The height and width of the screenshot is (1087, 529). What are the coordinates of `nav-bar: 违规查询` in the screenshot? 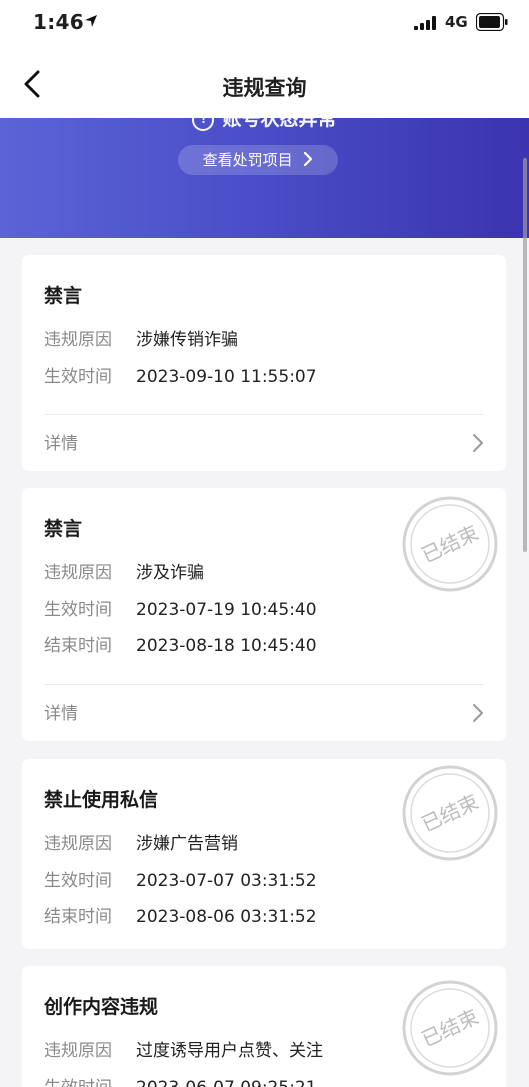 It's located at (264, 85).